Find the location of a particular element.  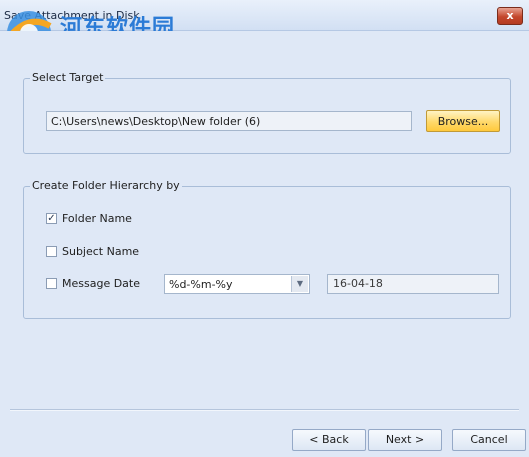

title-bar: Save Attachment in Disk x is located at coordinates (264, 15).